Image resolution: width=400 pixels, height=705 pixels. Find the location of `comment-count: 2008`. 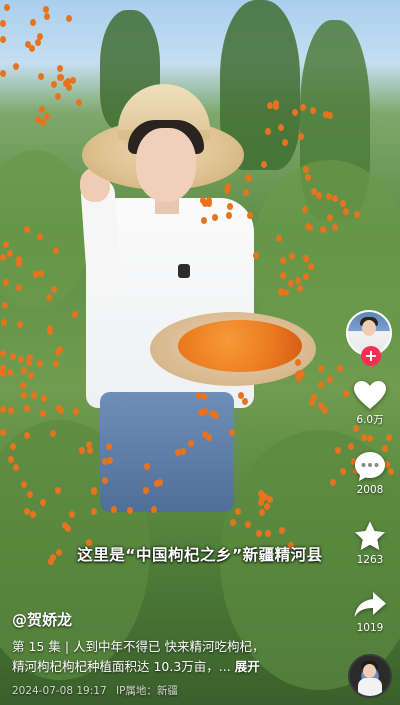

comment-count: 2008 is located at coordinates (370, 490).